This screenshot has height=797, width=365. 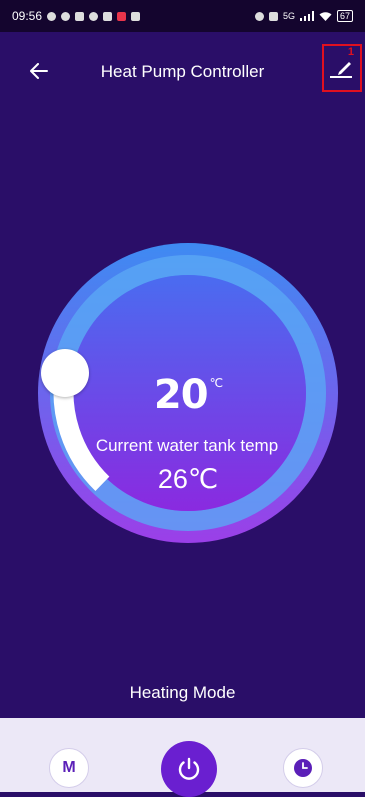 What do you see at coordinates (344, 16) in the screenshot?
I see `battery-icon: 67` at bounding box center [344, 16].